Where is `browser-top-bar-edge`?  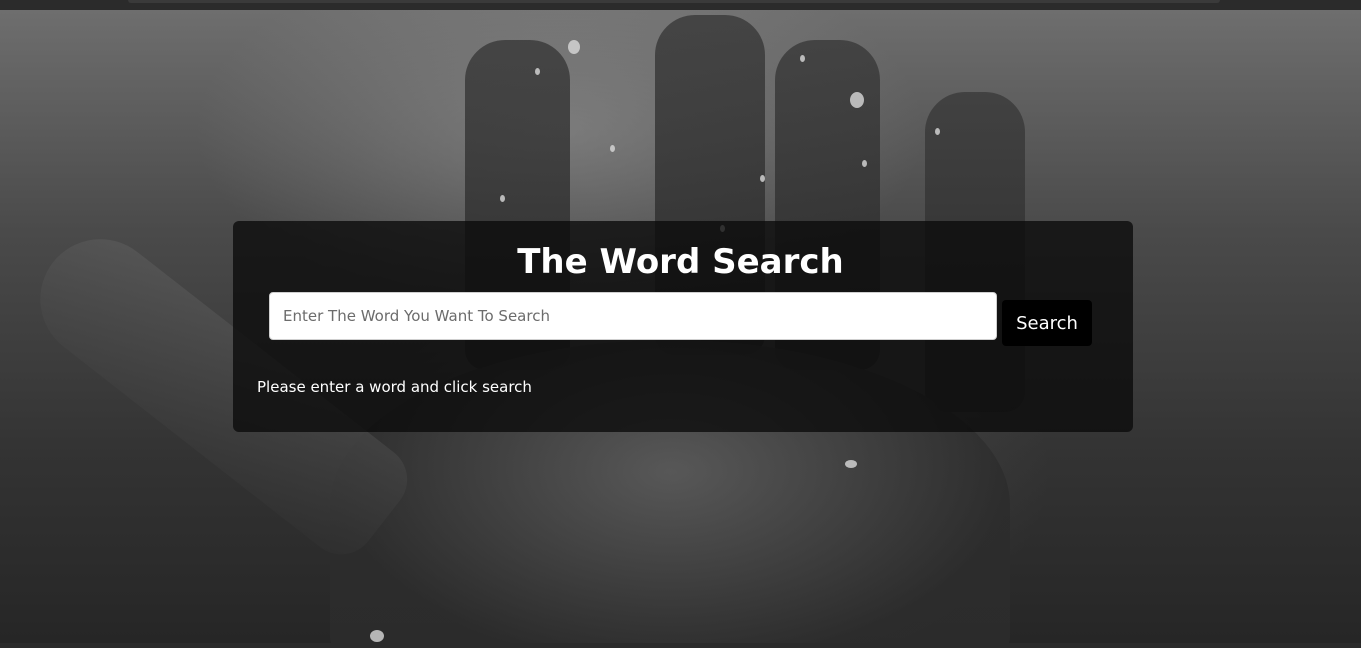
browser-top-bar-edge is located at coordinates (674, 1).